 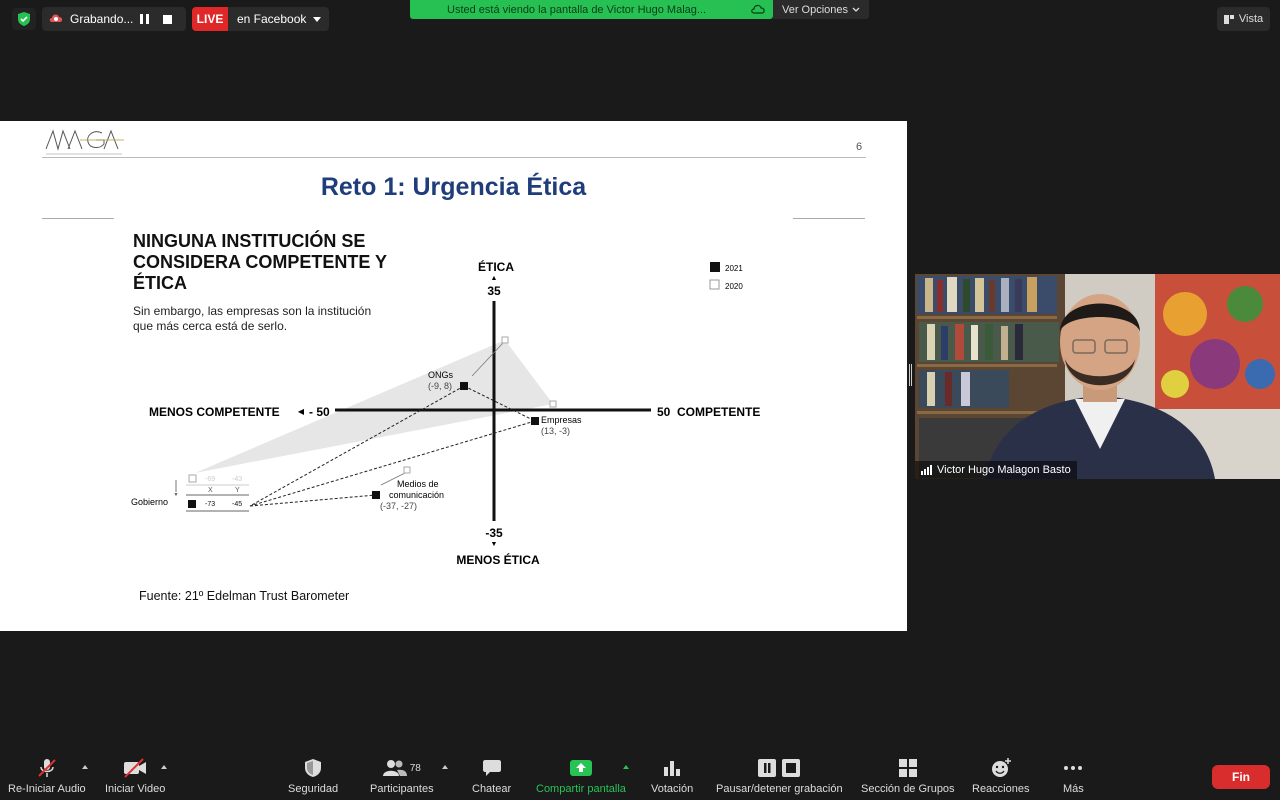 I want to click on breakout-rooms-button: Sección de Grupos, so click(x=908, y=776).